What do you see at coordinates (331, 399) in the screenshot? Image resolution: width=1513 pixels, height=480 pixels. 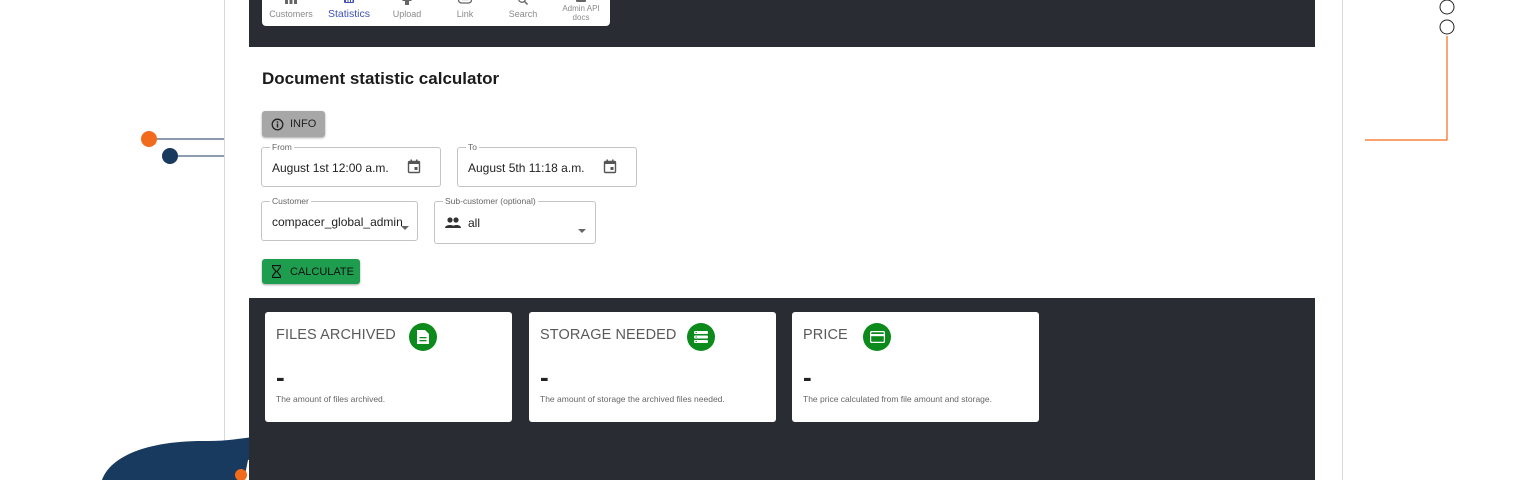 I see `card-description: The amount of files archived.` at bounding box center [331, 399].